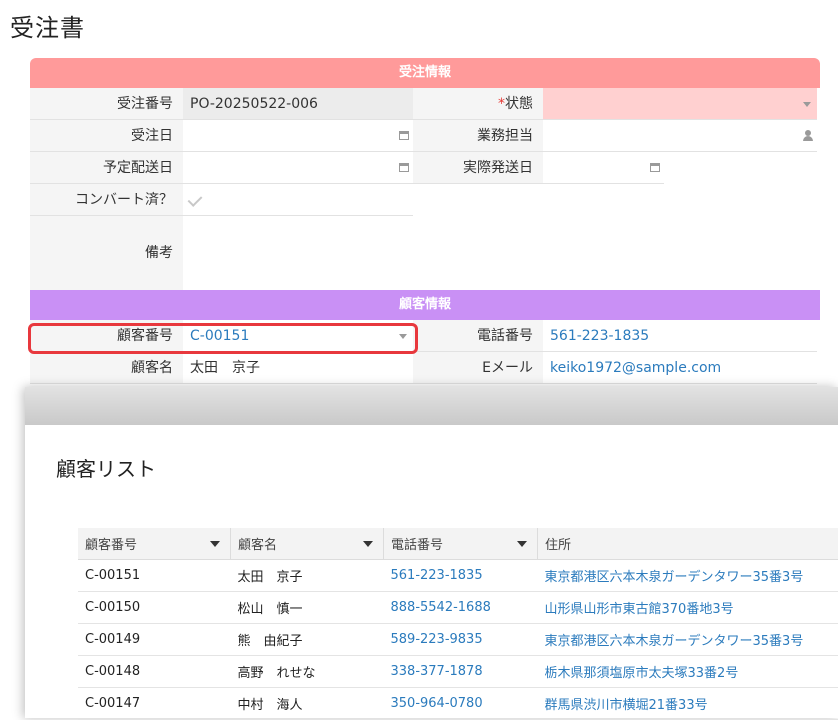 The image size is (838, 720). I want to click on column-header-label: 顧客名, so click(257, 545).